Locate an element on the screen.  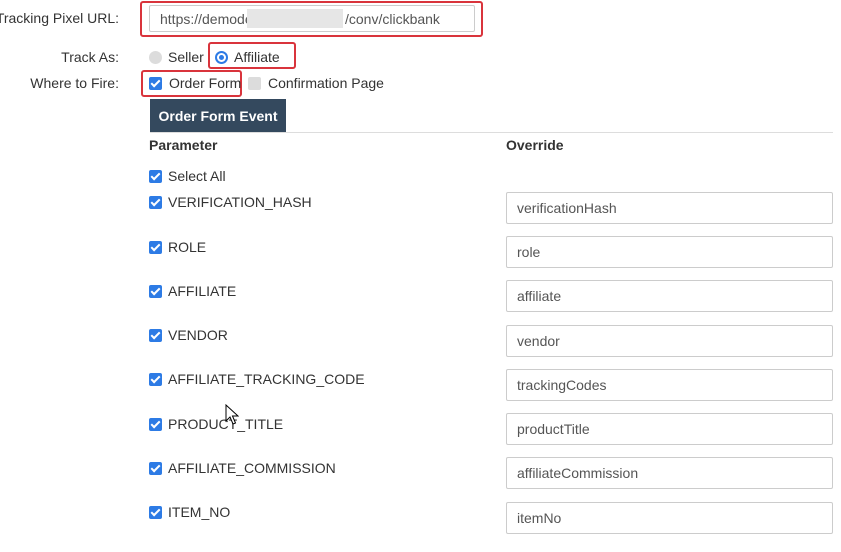
url-prefix-text: https://demode is located at coordinates (206, 19).